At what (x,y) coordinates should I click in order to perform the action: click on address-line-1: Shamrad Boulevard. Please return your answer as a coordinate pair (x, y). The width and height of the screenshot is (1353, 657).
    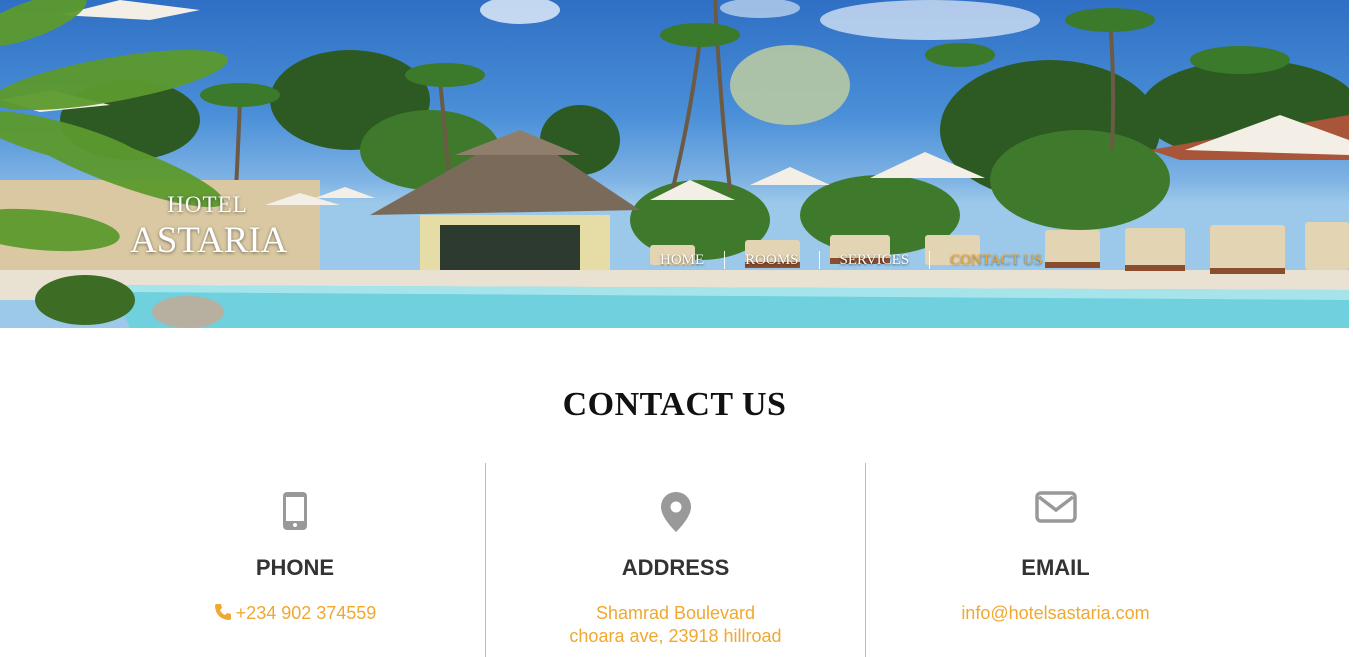
    Looking at the image, I should click on (675, 613).